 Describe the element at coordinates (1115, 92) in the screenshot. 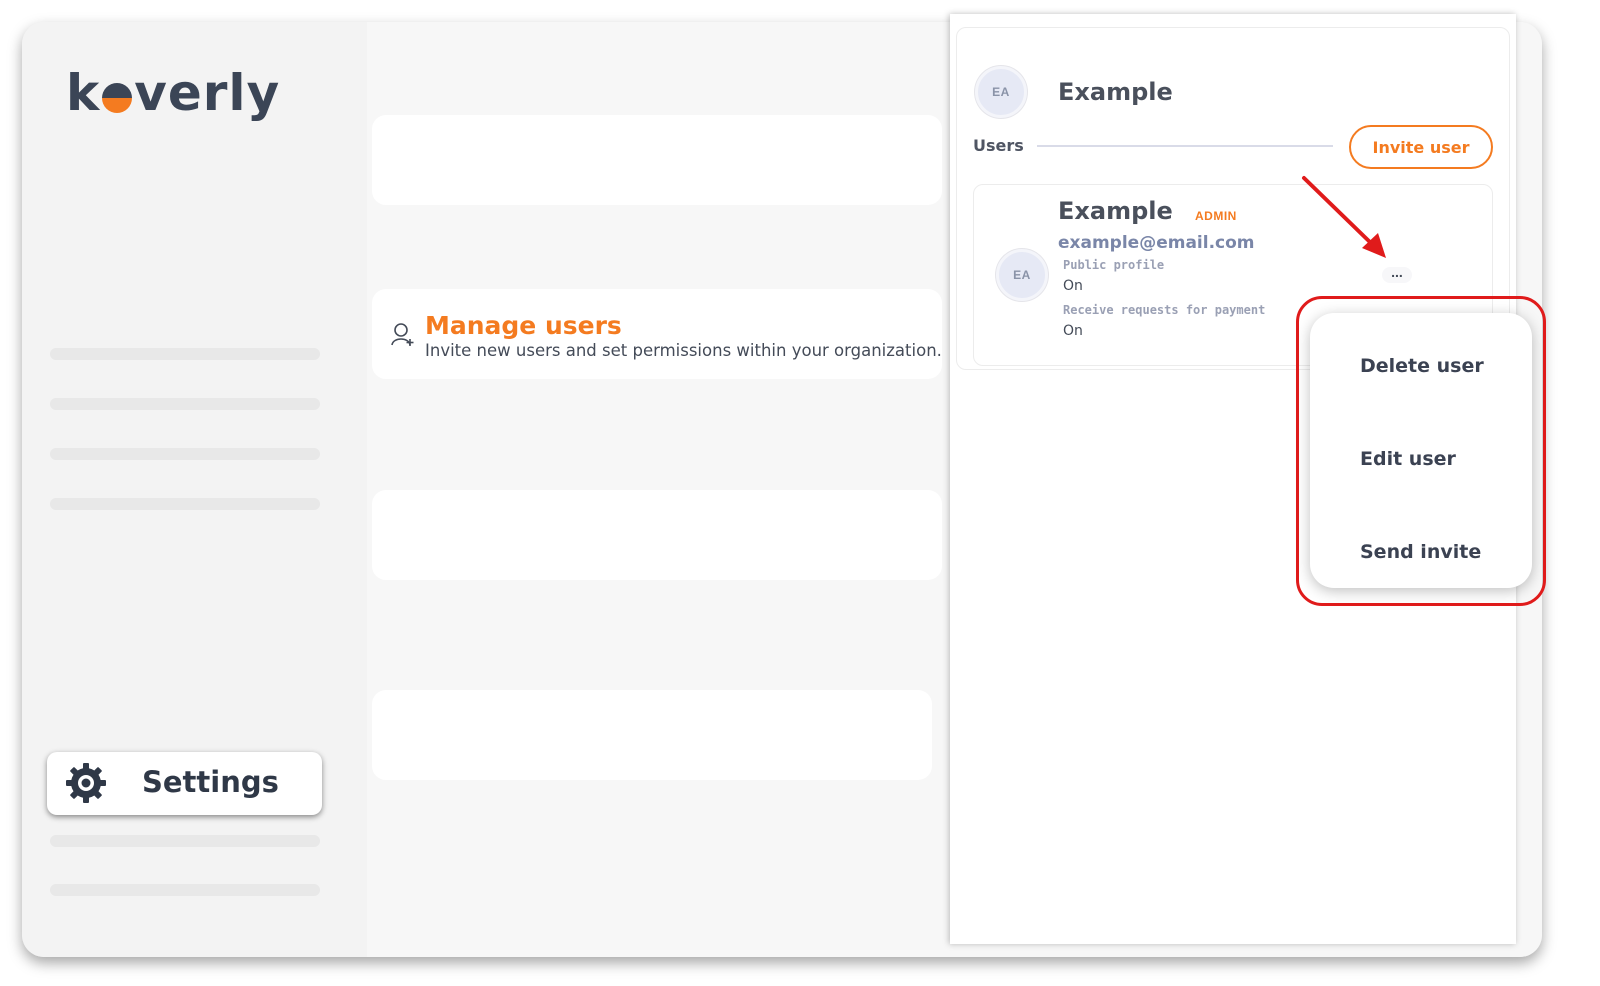

I see `org-name: Example` at that location.